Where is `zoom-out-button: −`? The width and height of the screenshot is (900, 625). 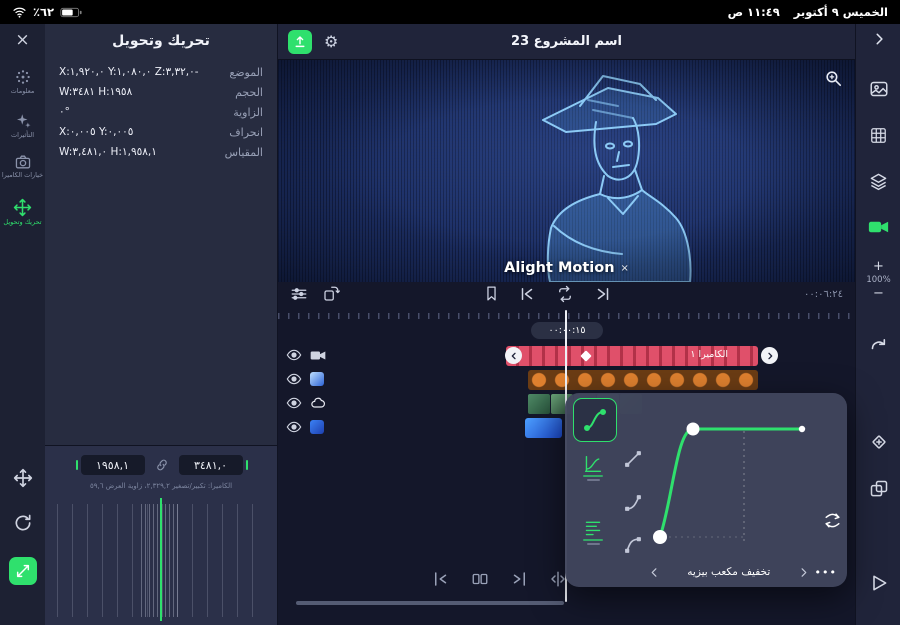
zoom-out-button: − is located at coordinates (878, 293).